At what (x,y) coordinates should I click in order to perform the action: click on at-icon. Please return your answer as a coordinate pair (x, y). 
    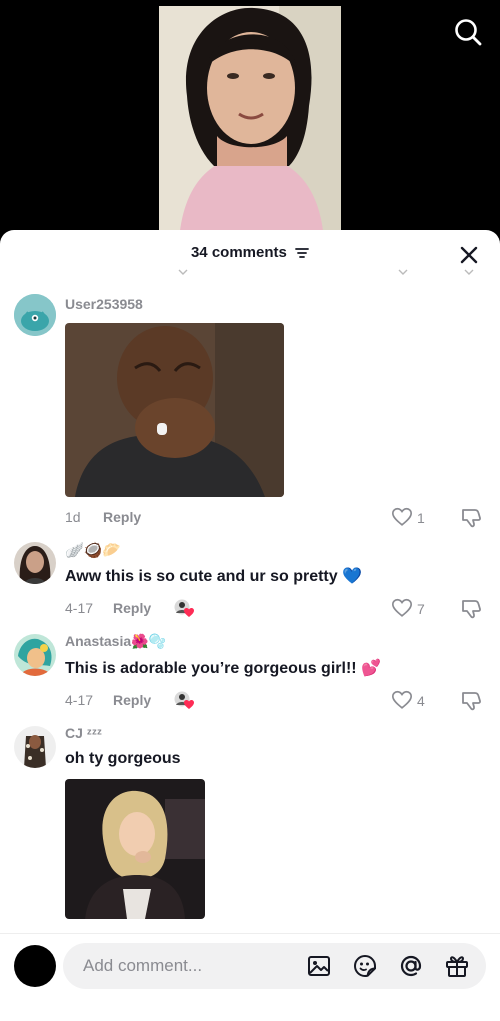
    Looking at the image, I should click on (411, 966).